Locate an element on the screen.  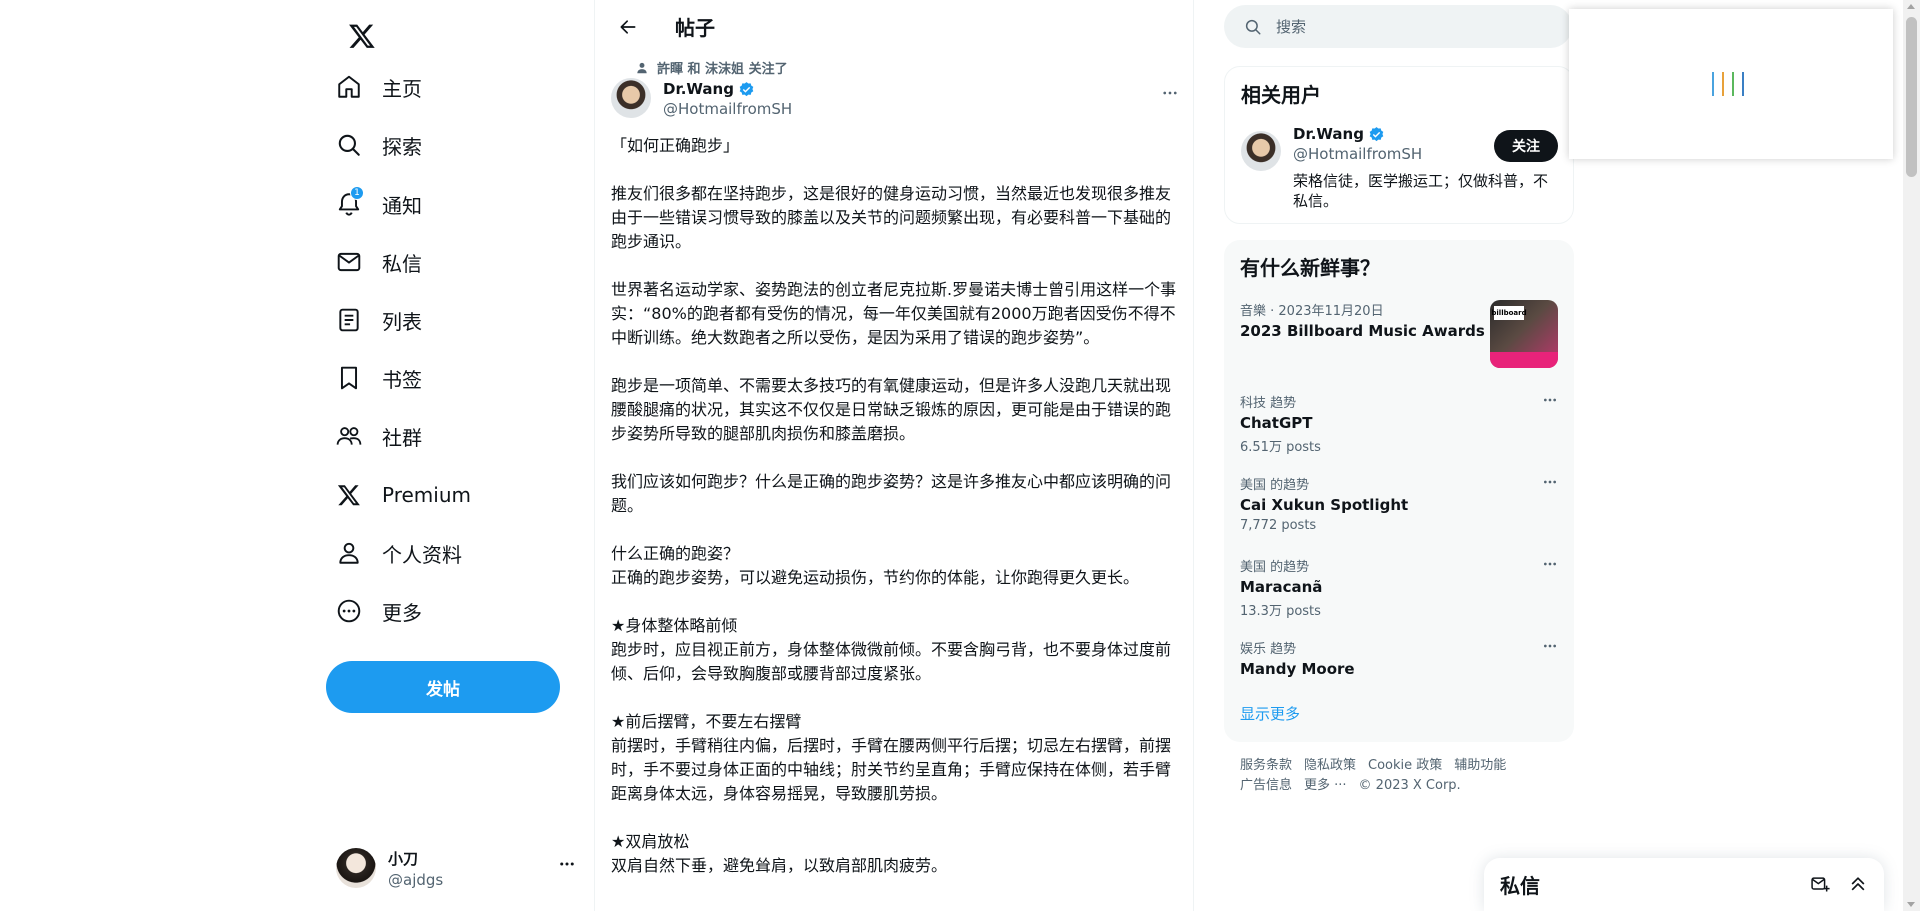
nav-label: 更多 is located at coordinates (402, 612).